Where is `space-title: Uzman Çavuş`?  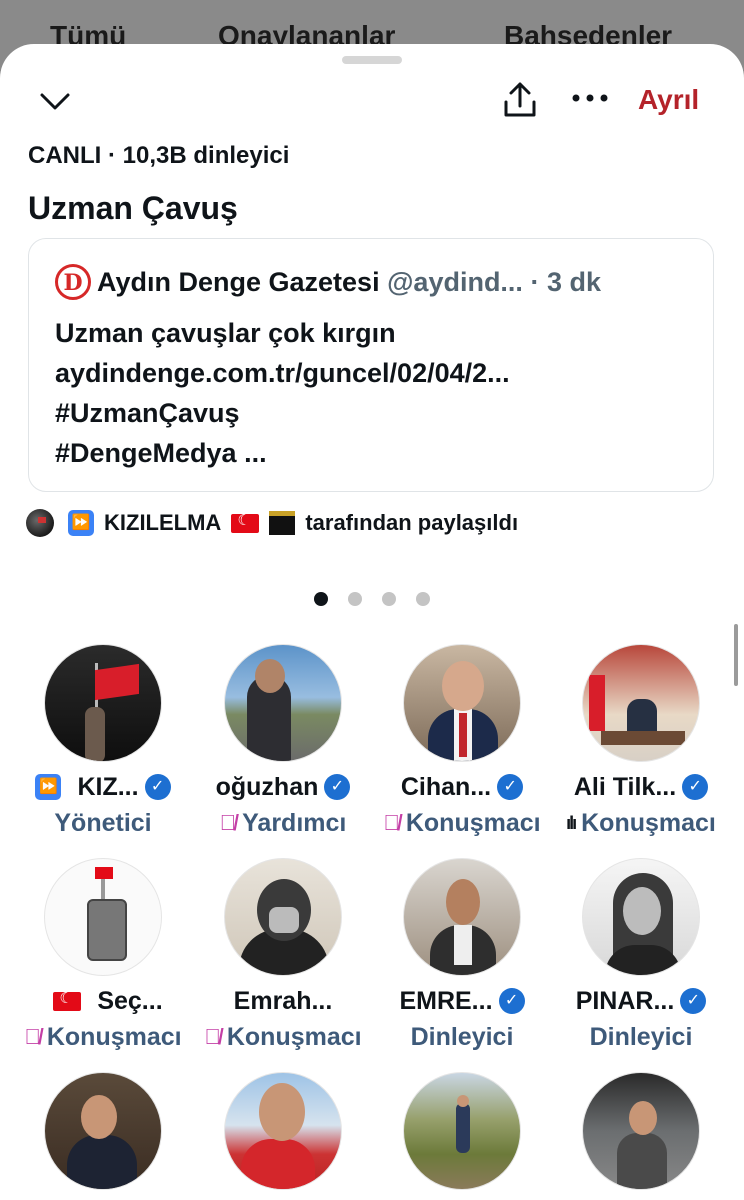
space-title: Uzman Çavuş is located at coordinates (133, 208).